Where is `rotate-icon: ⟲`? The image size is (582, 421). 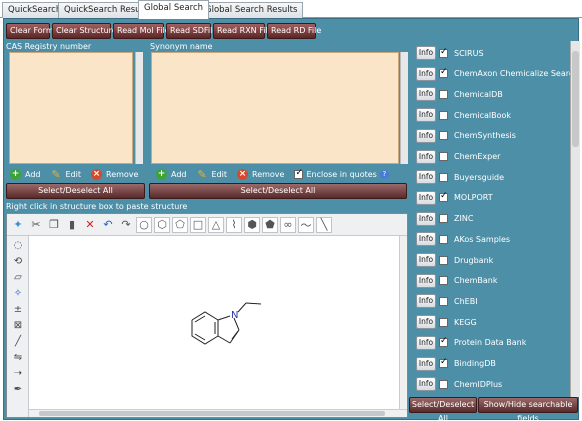 rotate-icon: ⟲ is located at coordinates (18, 261).